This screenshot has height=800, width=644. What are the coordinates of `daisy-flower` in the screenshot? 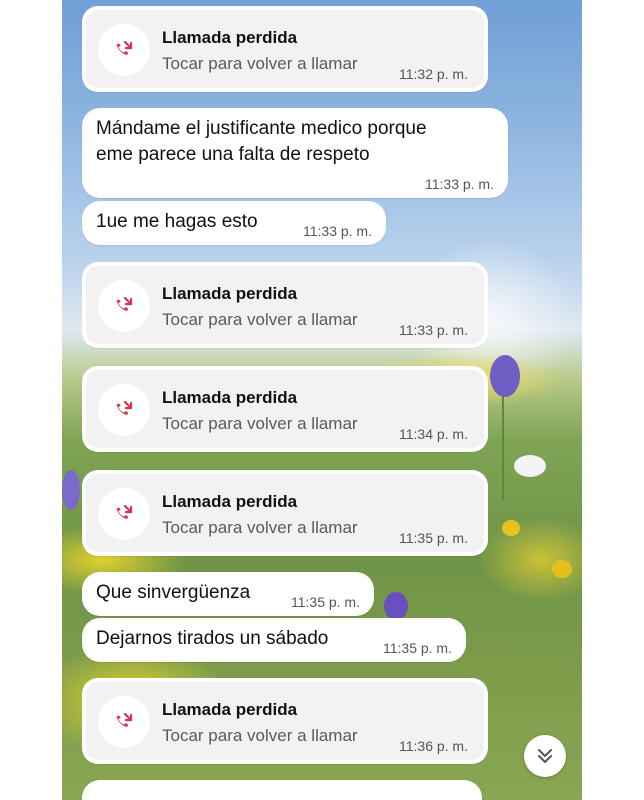 It's located at (530, 466).